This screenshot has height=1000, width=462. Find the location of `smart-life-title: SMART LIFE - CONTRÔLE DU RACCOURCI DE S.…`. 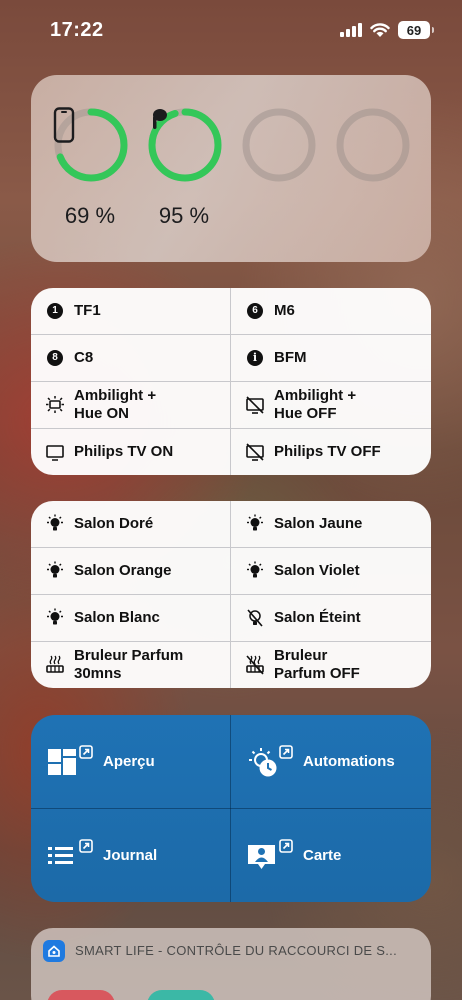

smart-life-title: SMART LIFE - CONTRÔLE DU RACCOURCI DE S.… is located at coordinates (236, 950).